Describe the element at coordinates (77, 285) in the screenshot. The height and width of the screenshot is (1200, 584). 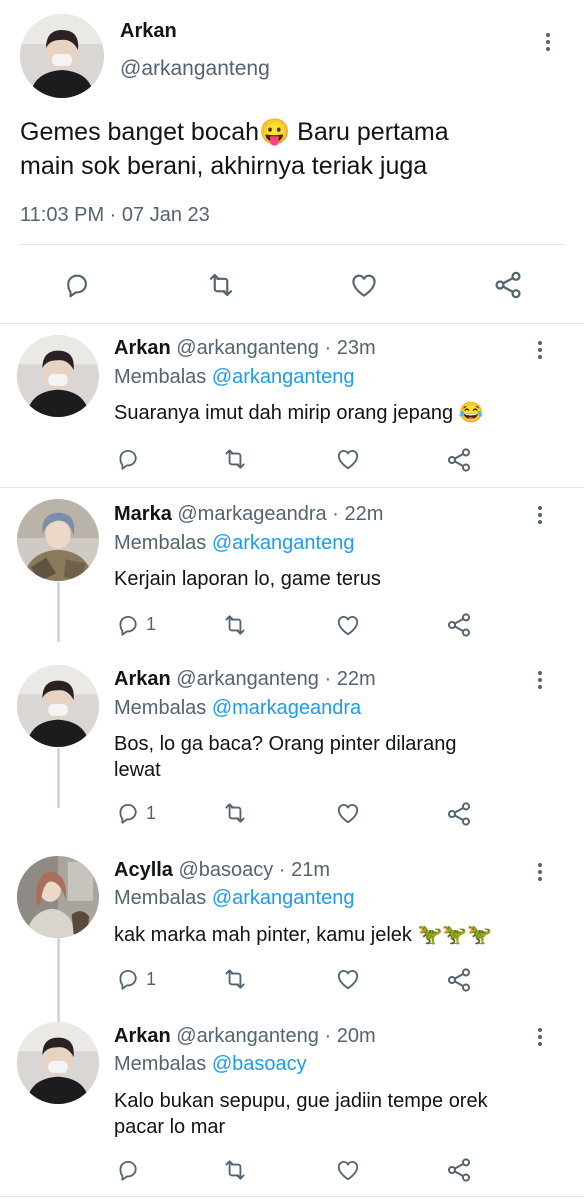
I see `main-reply-icon` at that location.